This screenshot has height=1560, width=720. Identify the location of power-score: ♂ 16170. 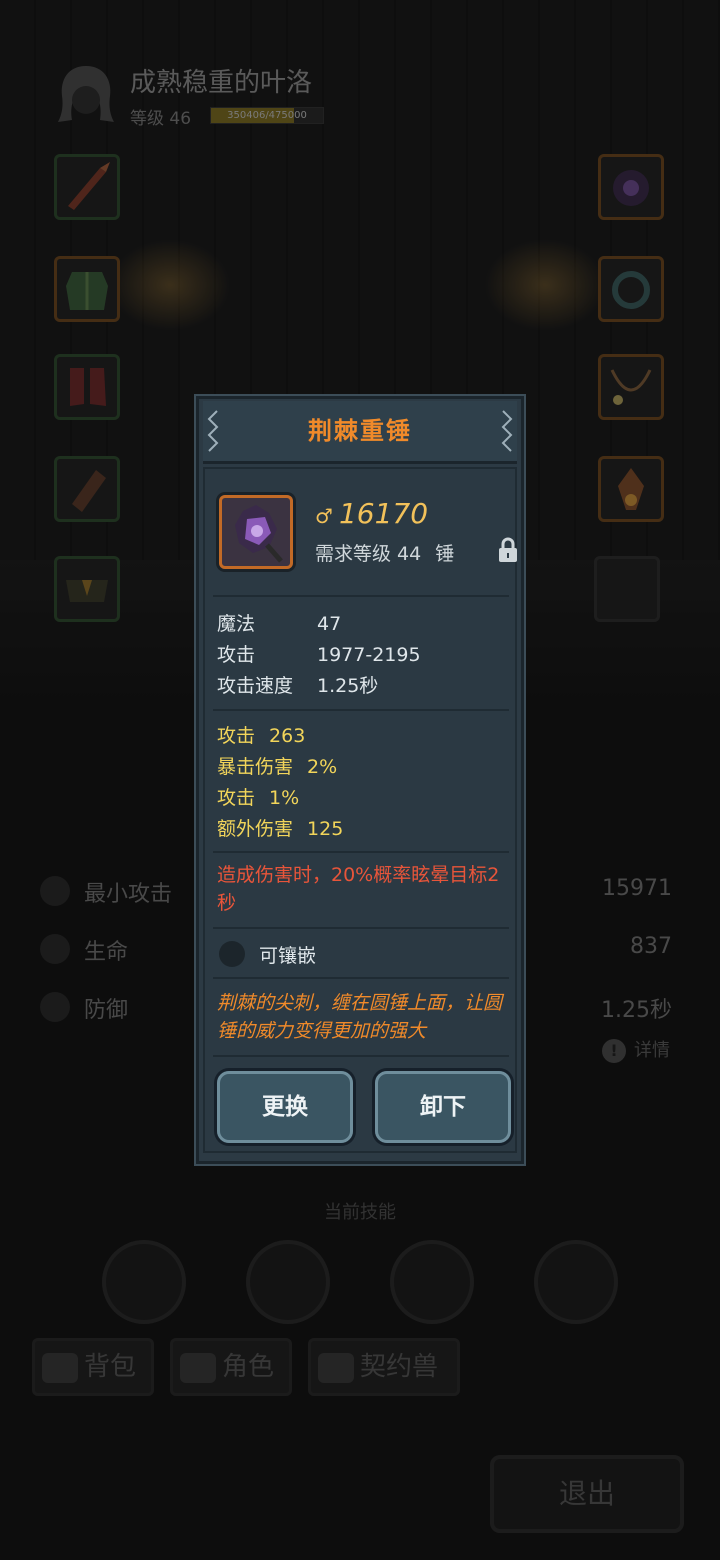
(371, 513).